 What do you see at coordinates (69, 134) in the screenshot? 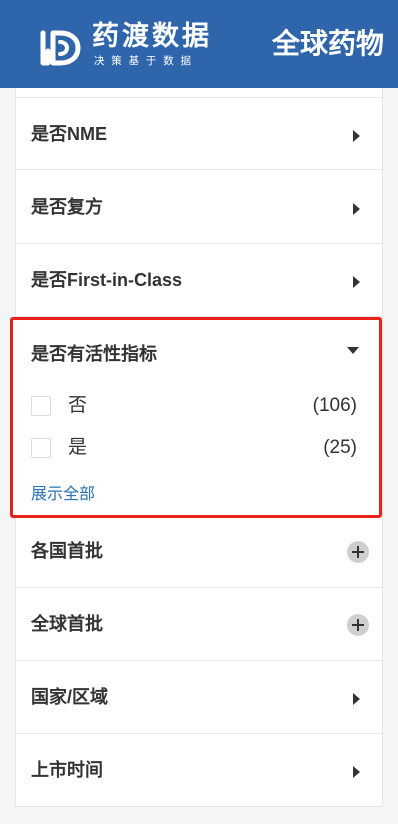
I see `filter-label: 是否NME` at bounding box center [69, 134].